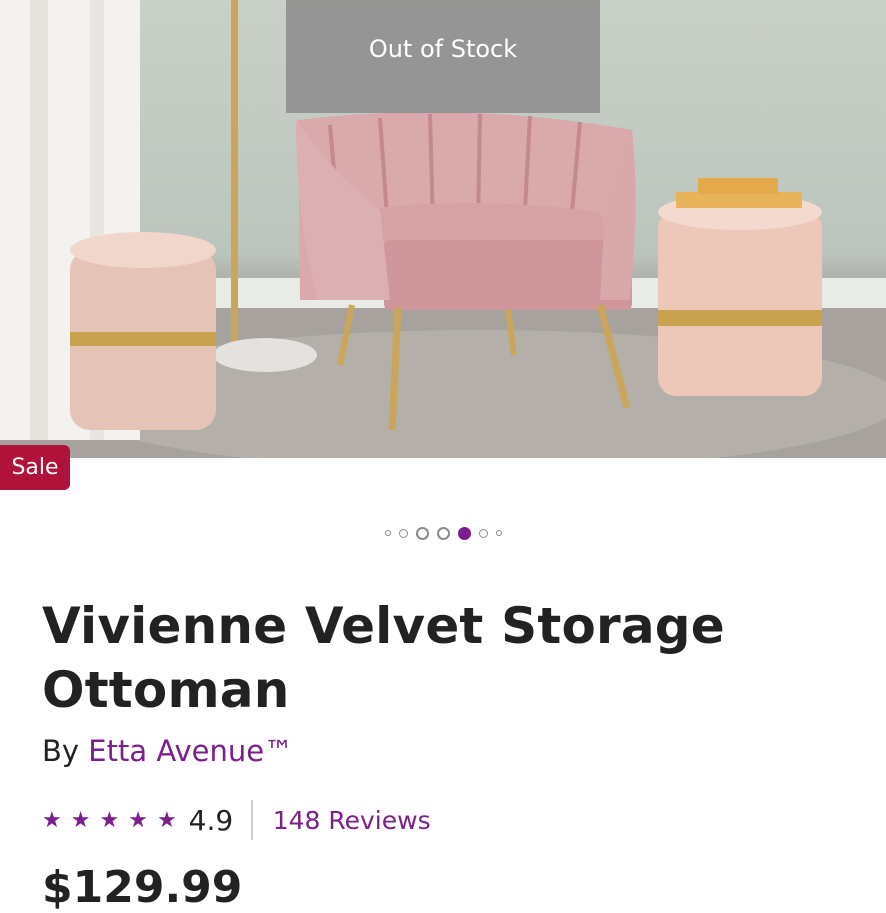 The image size is (886, 913). I want to click on rating-score: 4.9, so click(211, 820).